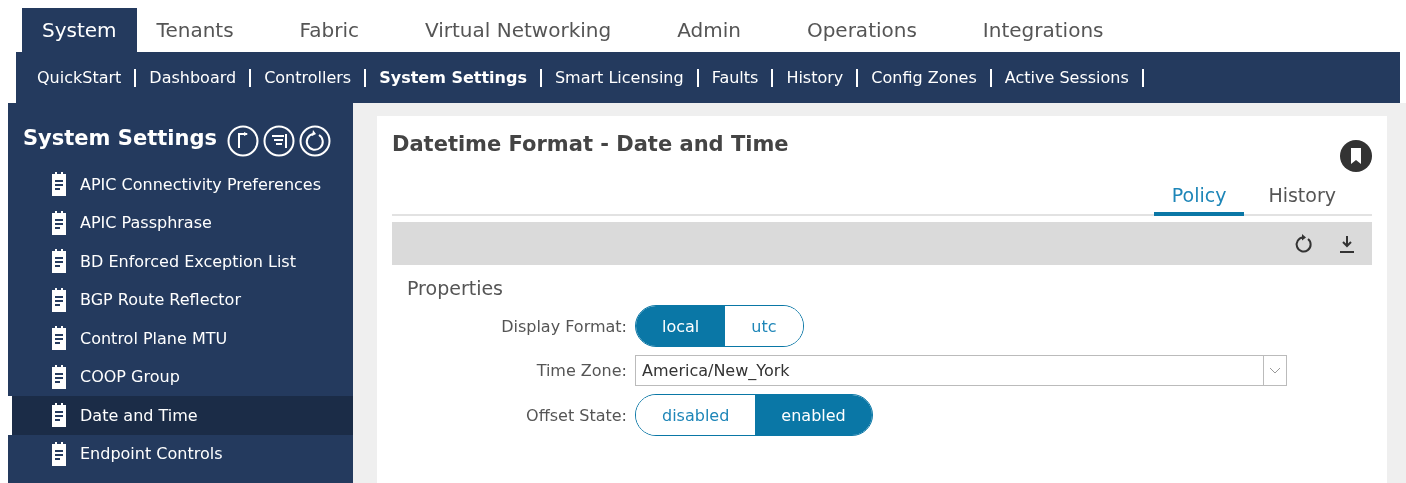 The width and height of the screenshot is (1406, 483). What do you see at coordinates (709, 30) in the screenshot?
I see `top-tab: Admin` at bounding box center [709, 30].